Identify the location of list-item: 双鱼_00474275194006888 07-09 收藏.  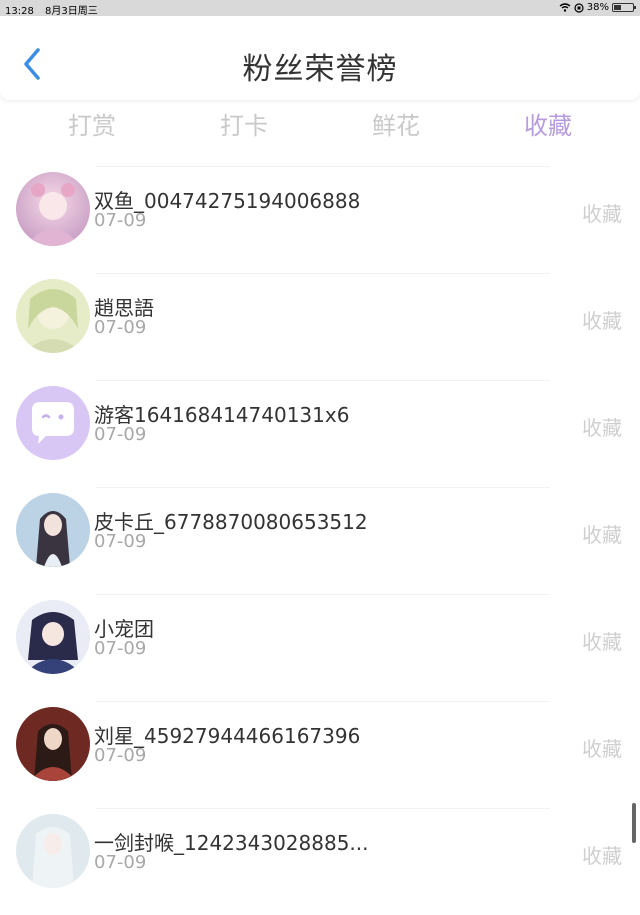
(320, 219).